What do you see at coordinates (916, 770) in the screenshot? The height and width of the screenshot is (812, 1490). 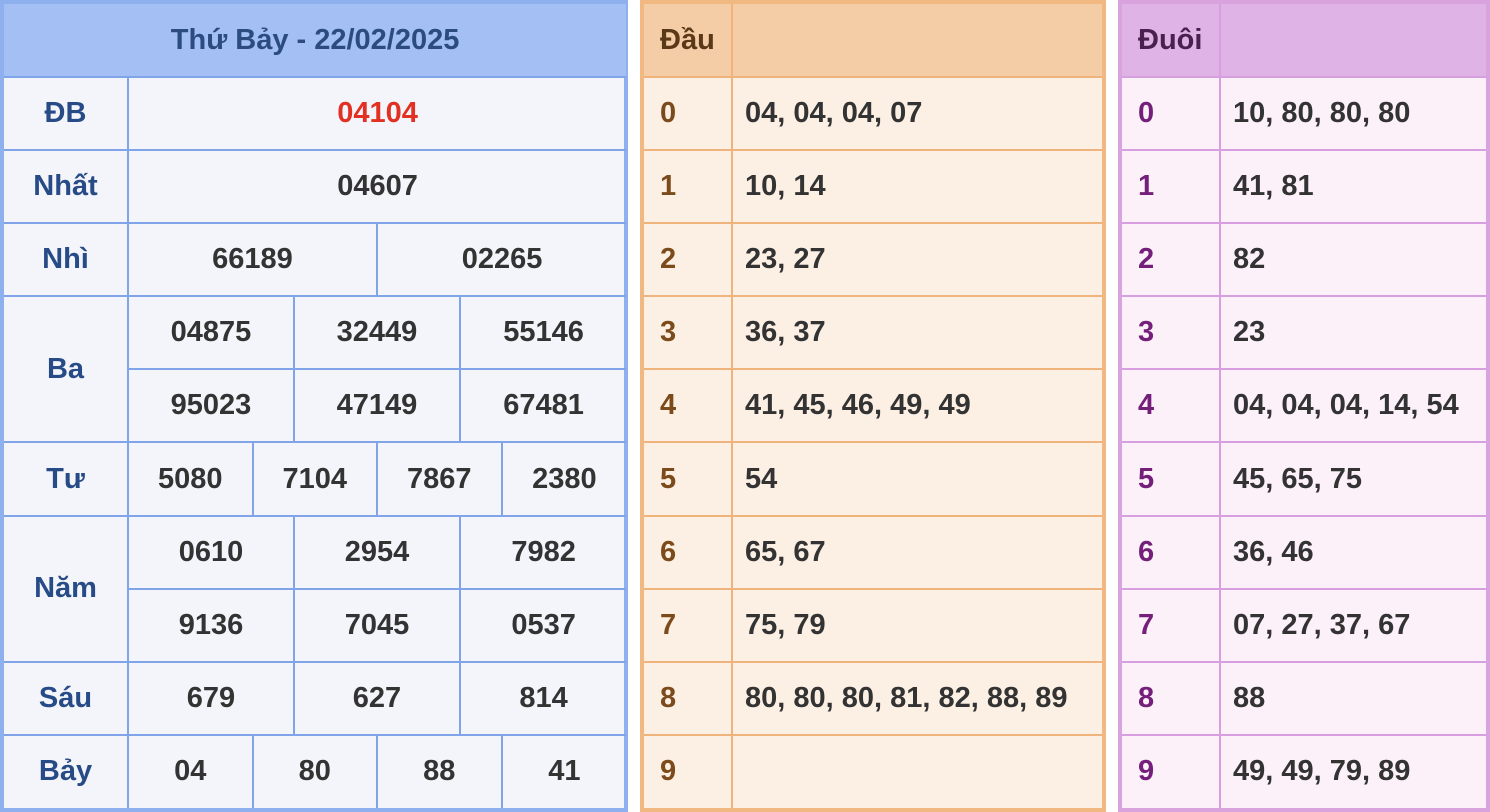 I see `dau-values` at bounding box center [916, 770].